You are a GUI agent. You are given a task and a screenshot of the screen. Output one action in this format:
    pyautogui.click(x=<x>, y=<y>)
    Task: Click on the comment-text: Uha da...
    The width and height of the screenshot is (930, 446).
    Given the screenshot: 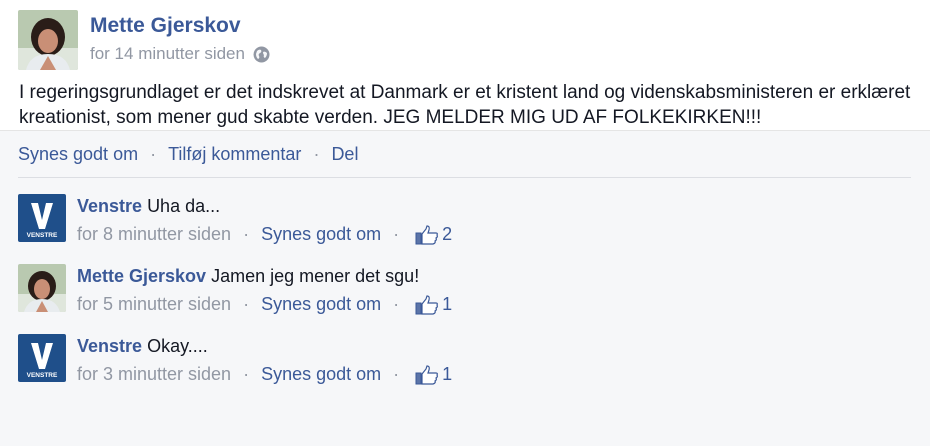 What is the action you would take?
    pyautogui.click(x=184, y=206)
    